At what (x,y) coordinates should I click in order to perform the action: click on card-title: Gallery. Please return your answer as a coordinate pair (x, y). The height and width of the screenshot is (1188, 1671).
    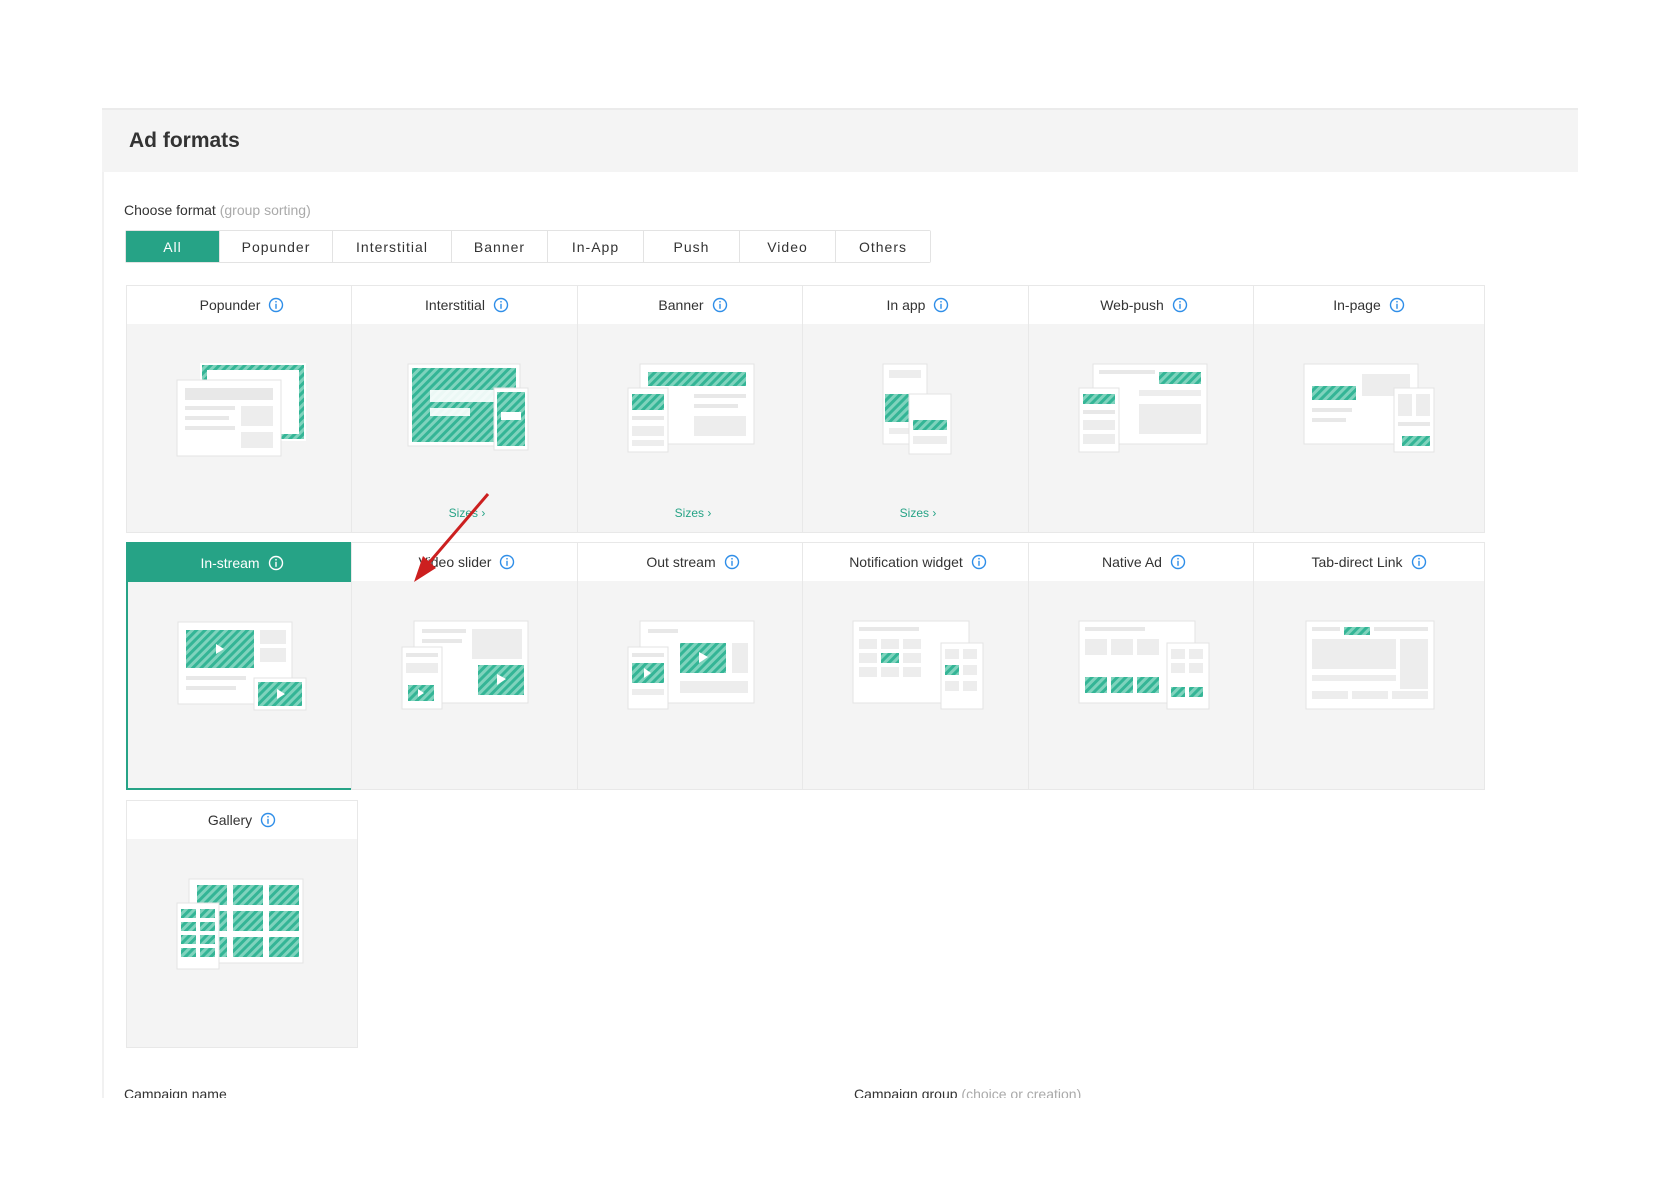
    Looking at the image, I should click on (230, 820).